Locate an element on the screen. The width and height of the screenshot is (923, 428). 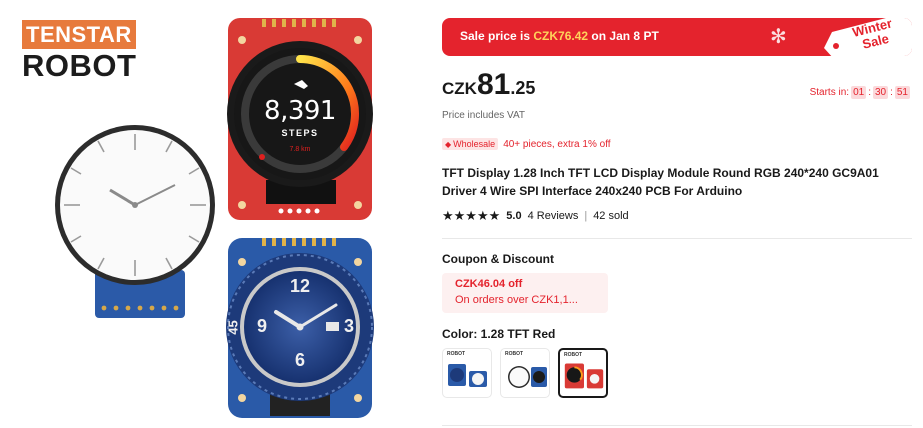
brand-logo: TENSTAR ROBOT is located at coordinates (80, 51).